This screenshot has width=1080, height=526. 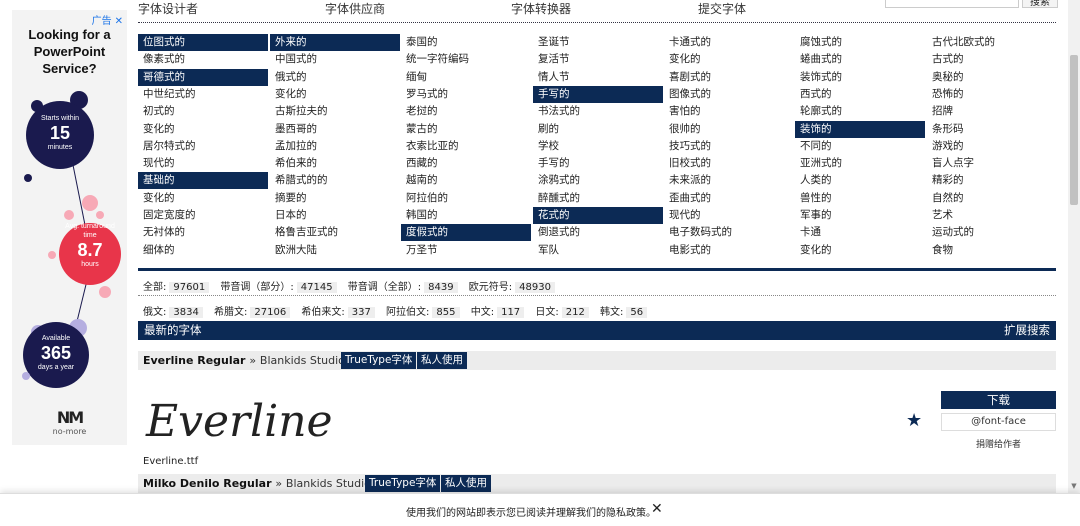 I want to click on category-link: 倒退式的, so click(x=598, y=232).